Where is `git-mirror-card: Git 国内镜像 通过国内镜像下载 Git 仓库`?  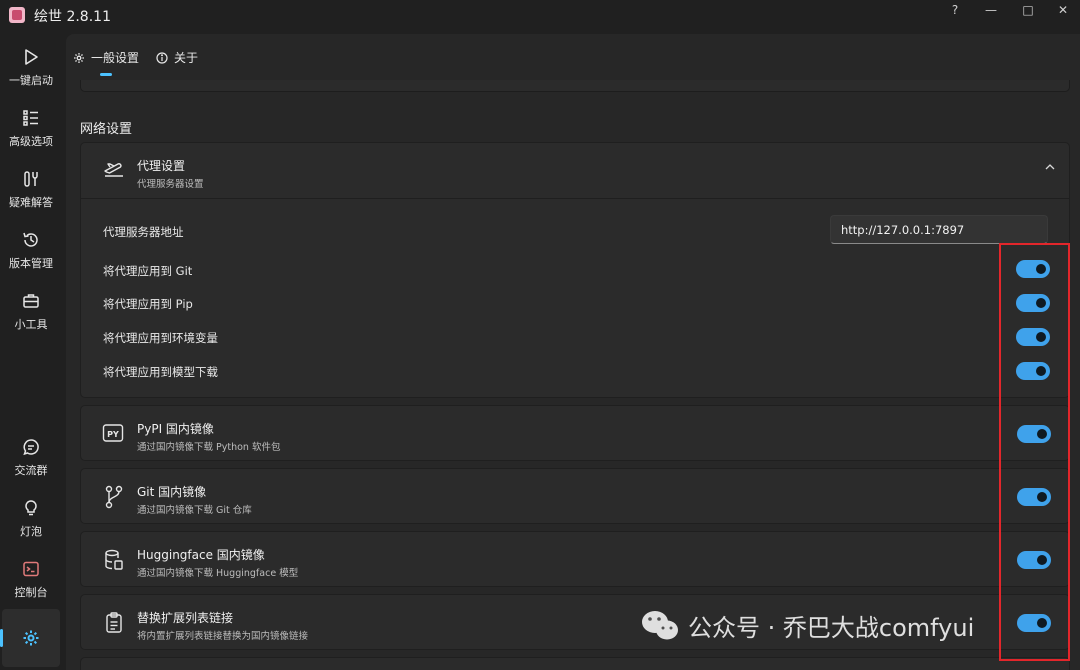 git-mirror-card: Git 国内镜像 通过国内镜像下载 Git 仓库 is located at coordinates (575, 496).